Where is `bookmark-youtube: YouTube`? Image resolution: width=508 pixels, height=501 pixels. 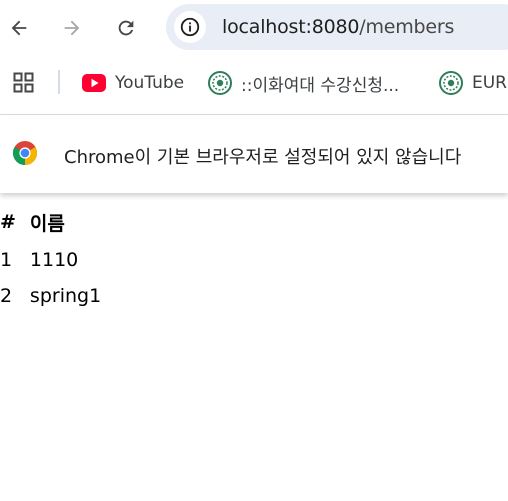 bookmark-youtube: YouTube is located at coordinates (133, 83).